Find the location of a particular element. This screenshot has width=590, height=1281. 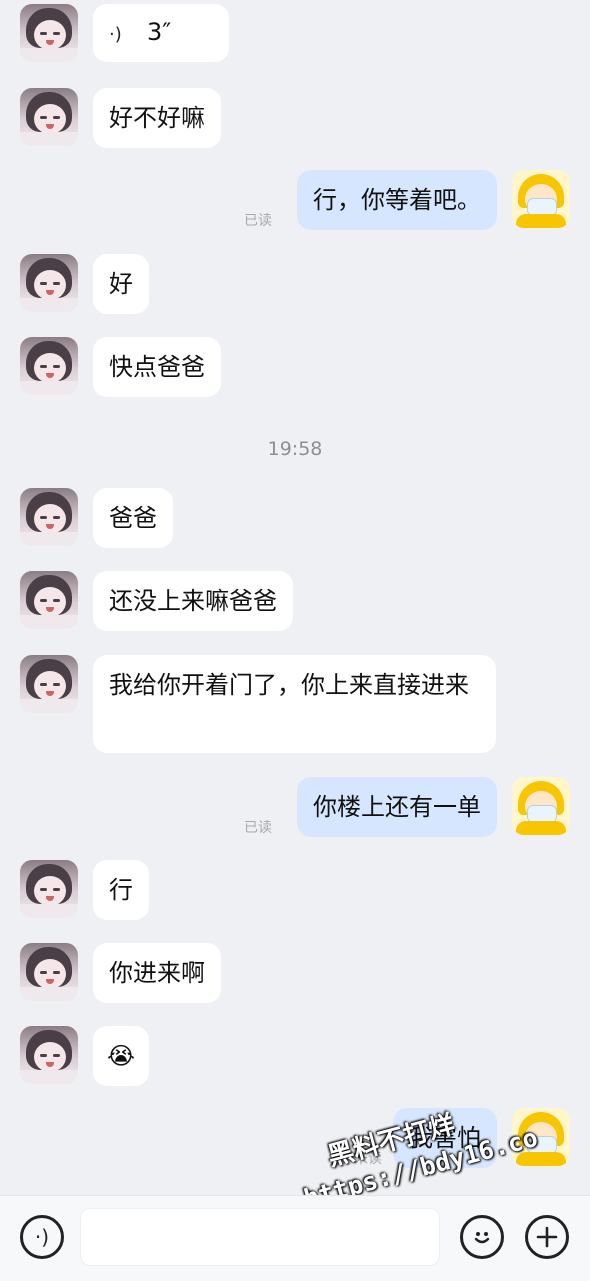

message-bubble: 你楼上还有一单 is located at coordinates (397, 807).